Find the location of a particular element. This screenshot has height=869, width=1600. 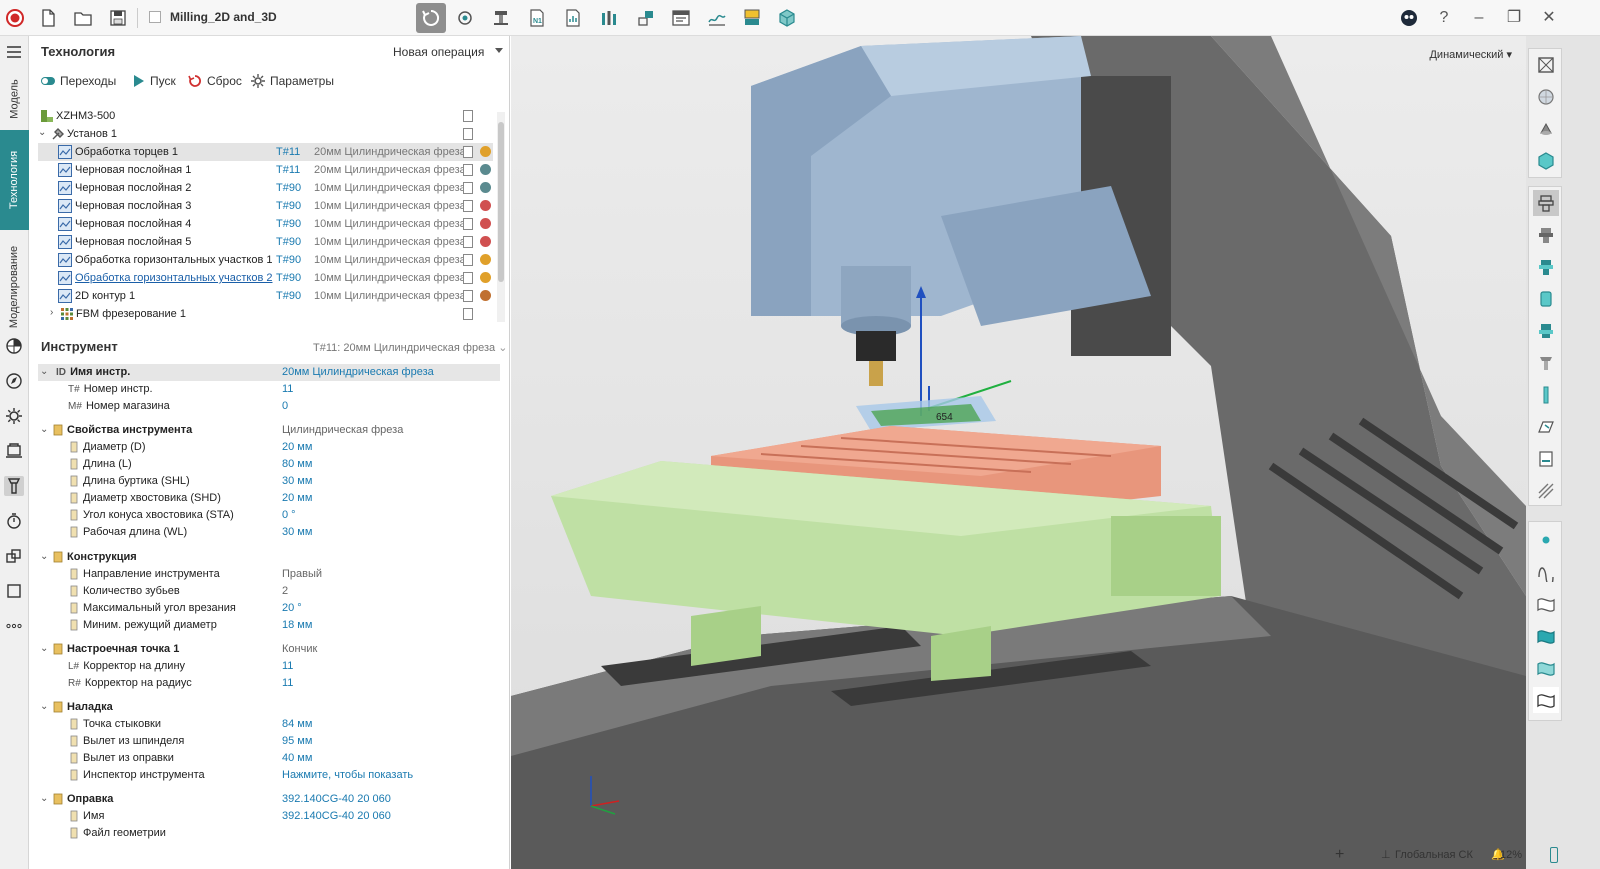

spindle-icon is located at coordinates (1546, 235).